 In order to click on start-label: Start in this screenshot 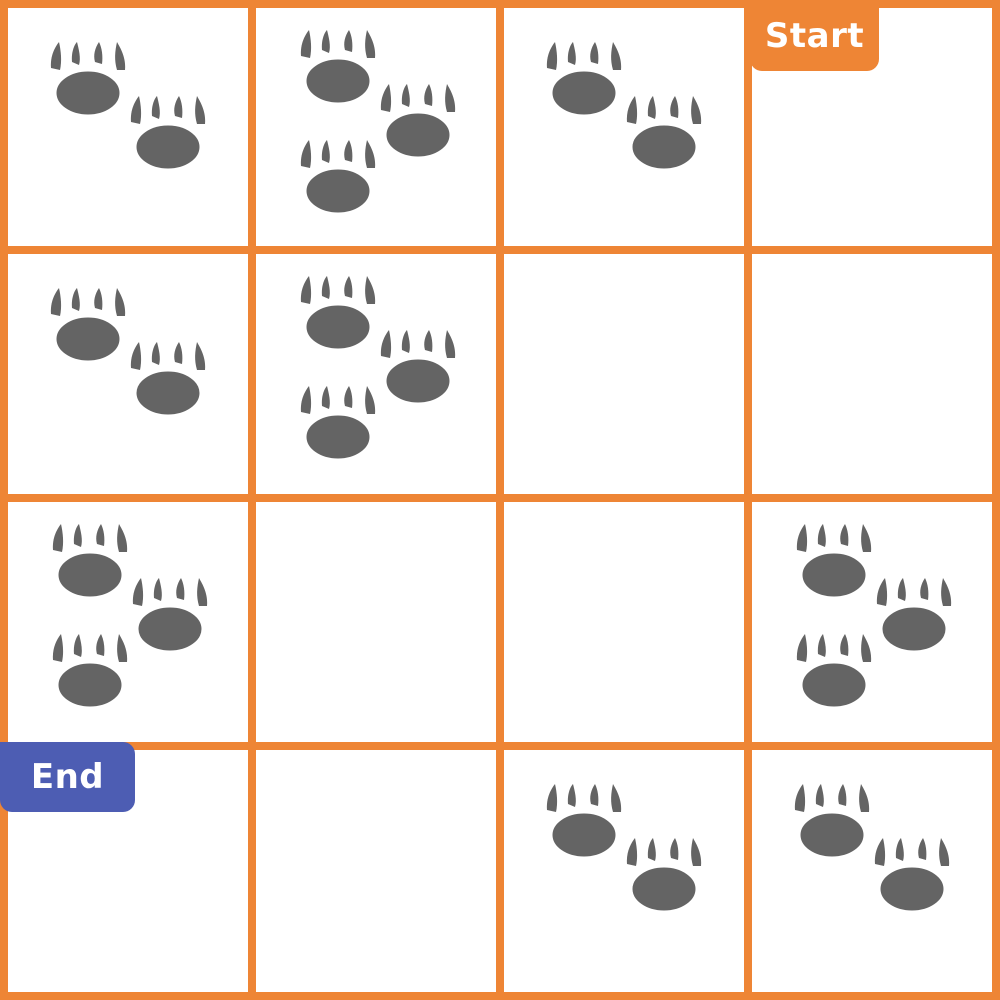, I will do `click(814, 35)`.